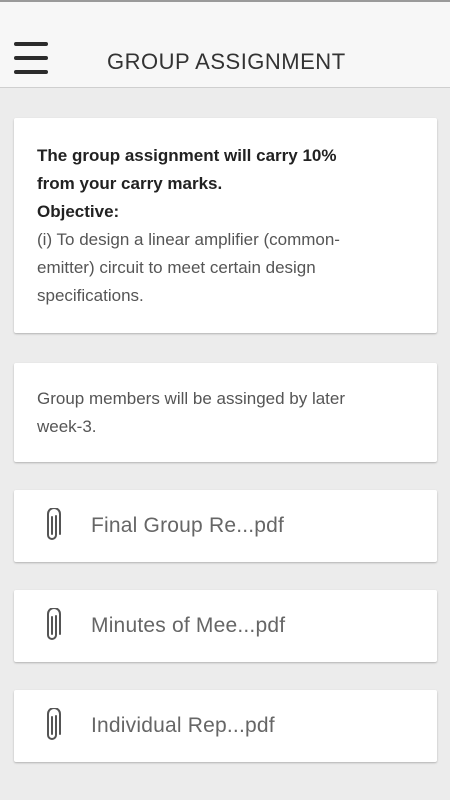  What do you see at coordinates (67, 426) in the screenshot?
I see `note-text-line2: week-3.` at bounding box center [67, 426].